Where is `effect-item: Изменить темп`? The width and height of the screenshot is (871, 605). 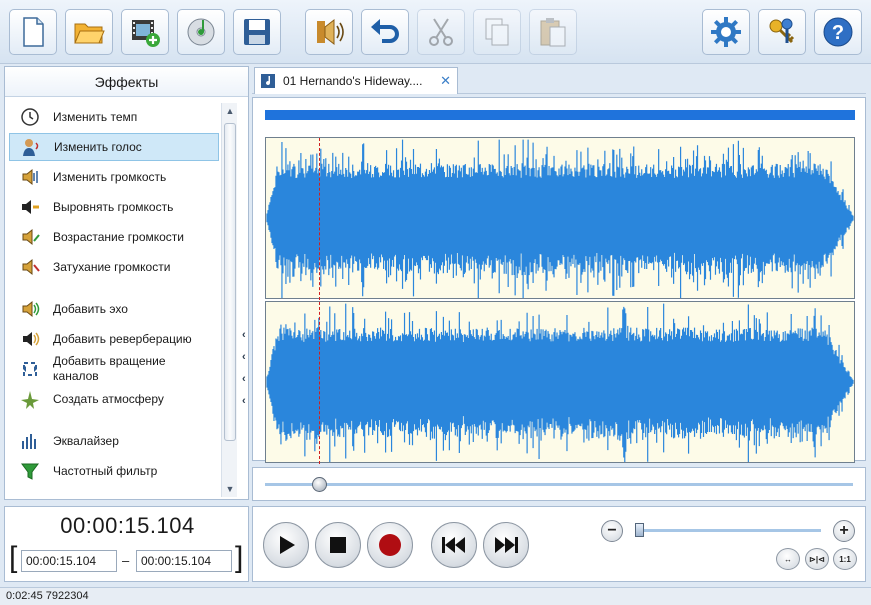 effect-item: Изменить темп is located at coordinates (114, 117).